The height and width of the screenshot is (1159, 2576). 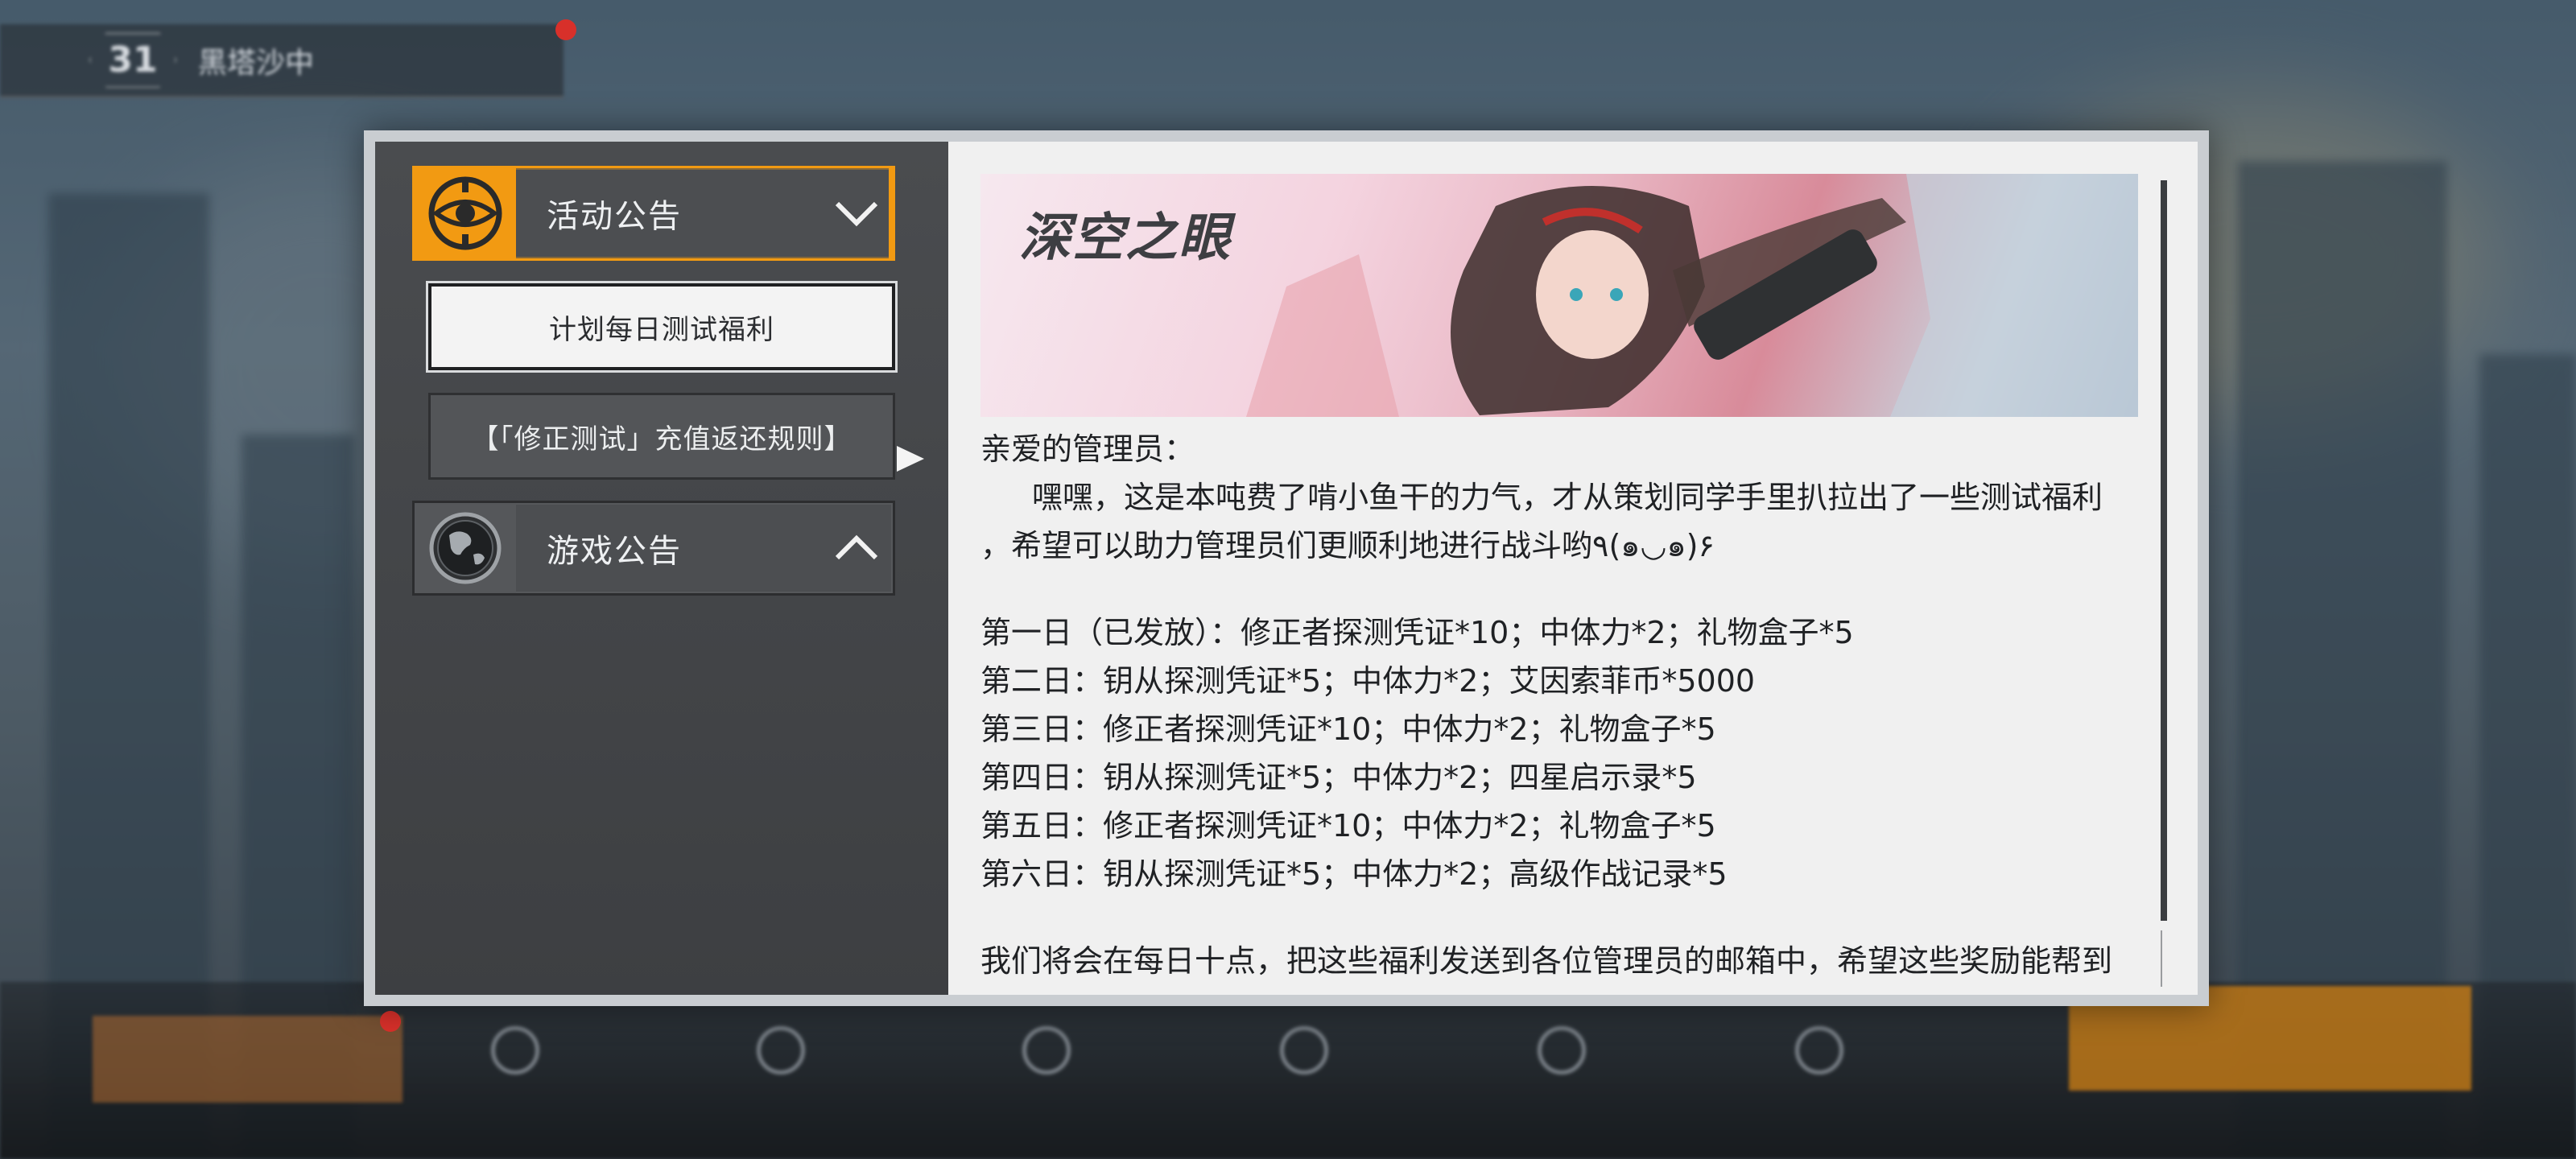 What do you see at coordinates (1368, 681) in the screenshot?
I see `reward-line: 第二日：钥从探测凭证*5；中体力*2；艾因索菲币*5000` at bounding box center [1368, 681].